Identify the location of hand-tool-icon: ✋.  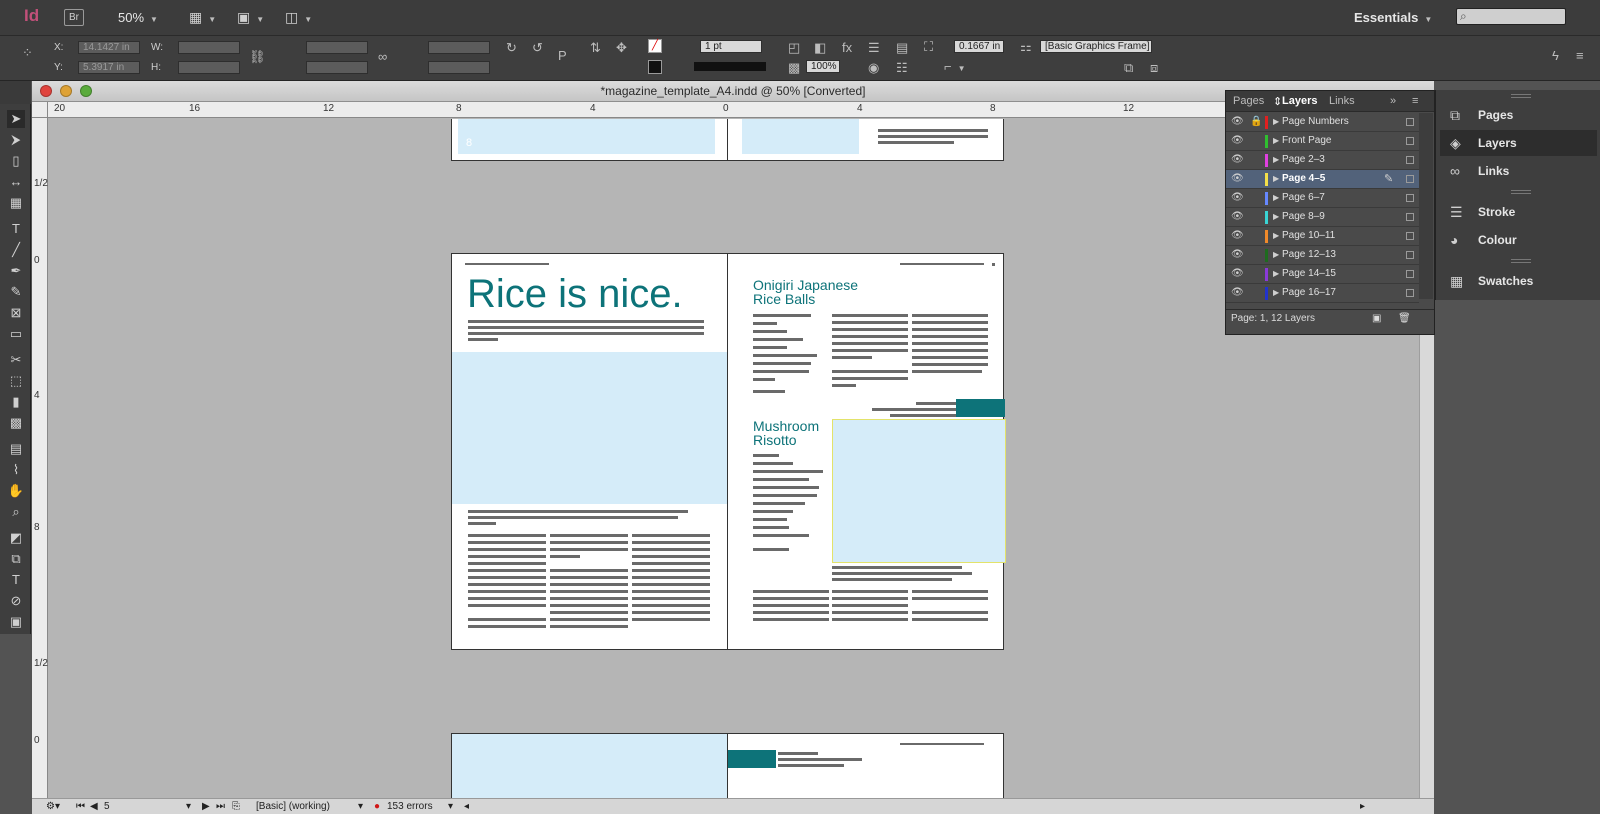
(16, 491).